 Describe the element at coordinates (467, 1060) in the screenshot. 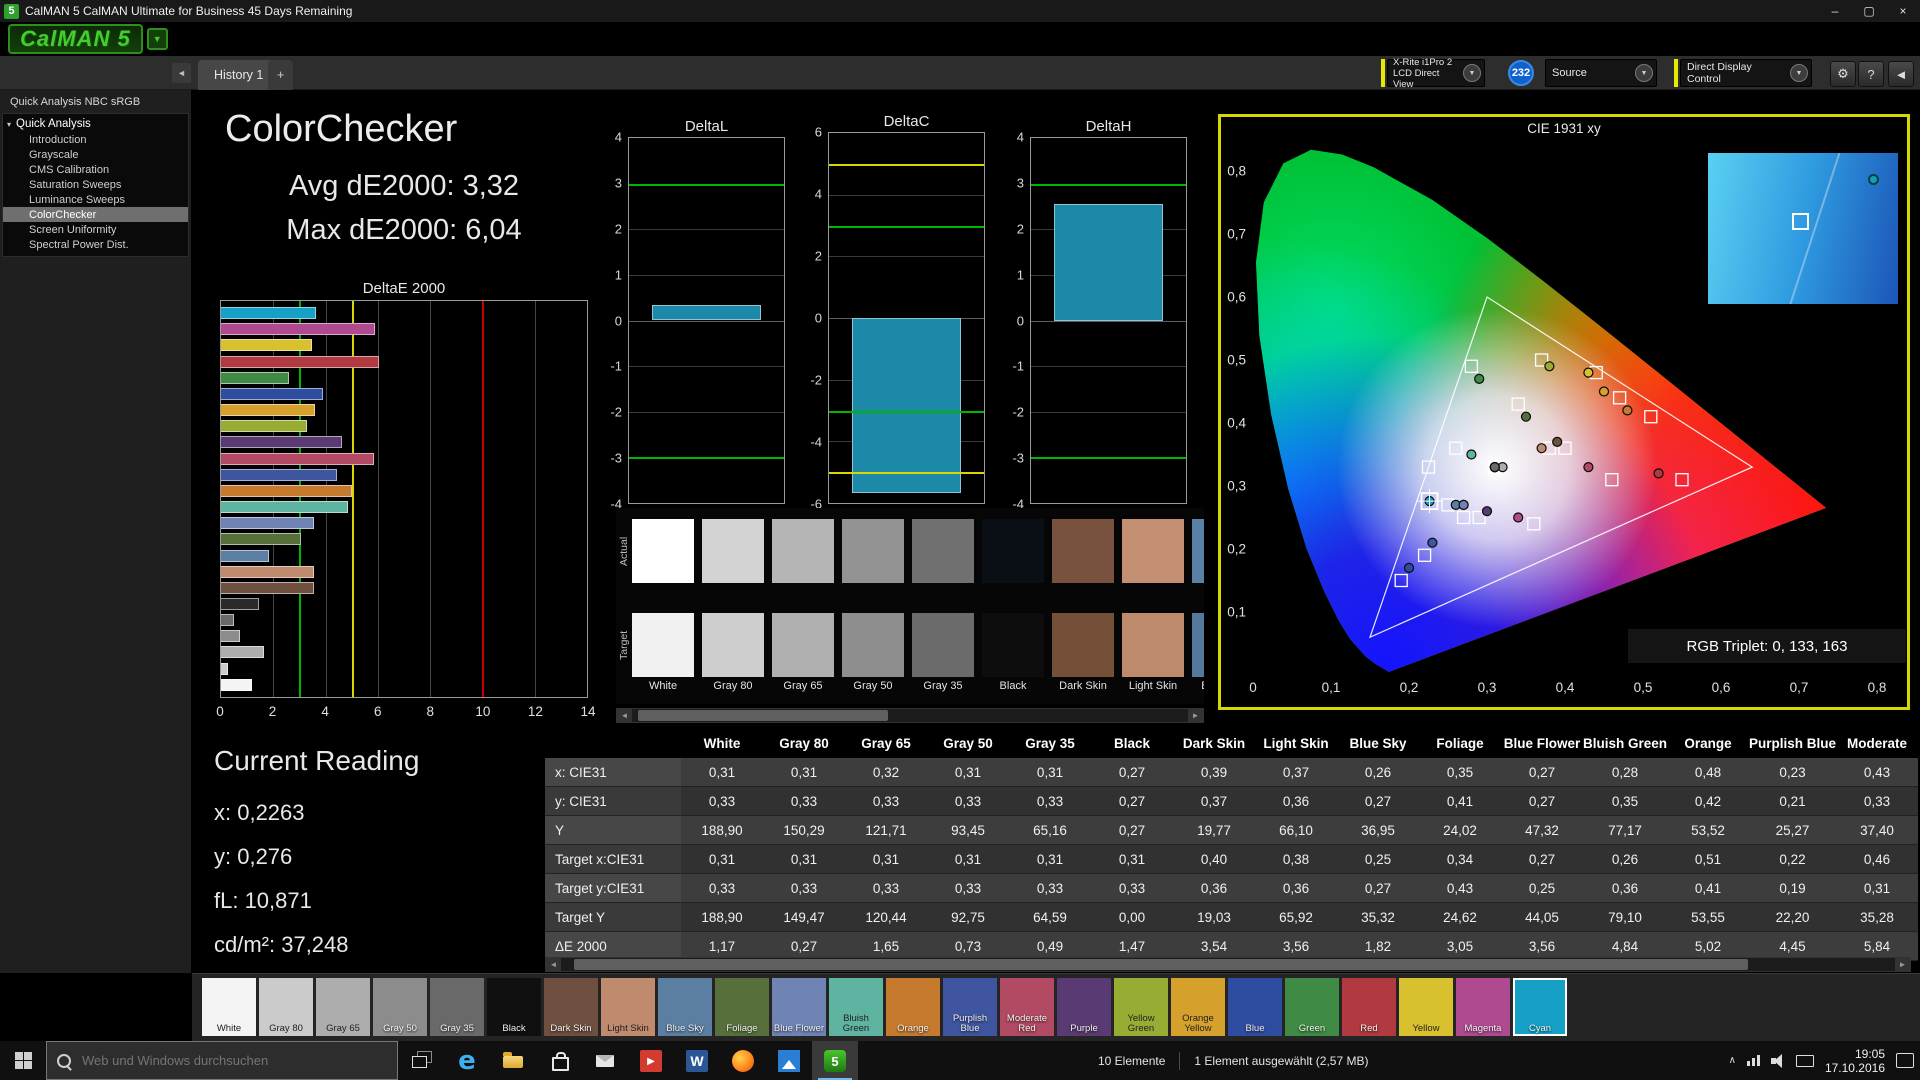

I see `taskbar-app-edge` at that location.